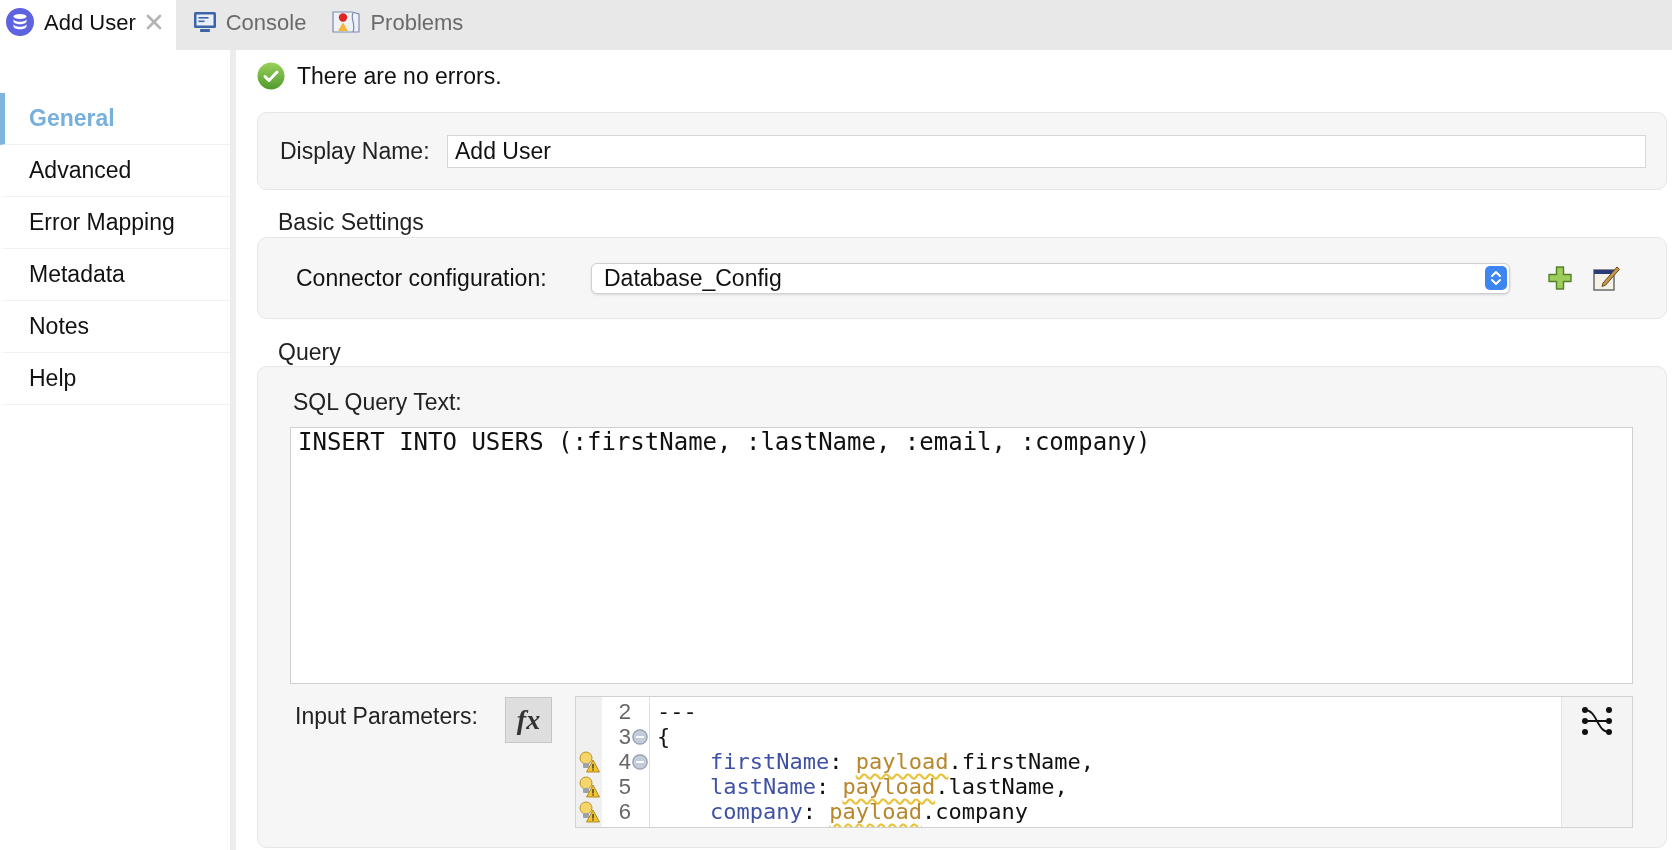 This screenshot has height=850, width=1672. Describe the element at coordinates (347, 22) in the screenshot. I see `warning-map-icon` at that location.